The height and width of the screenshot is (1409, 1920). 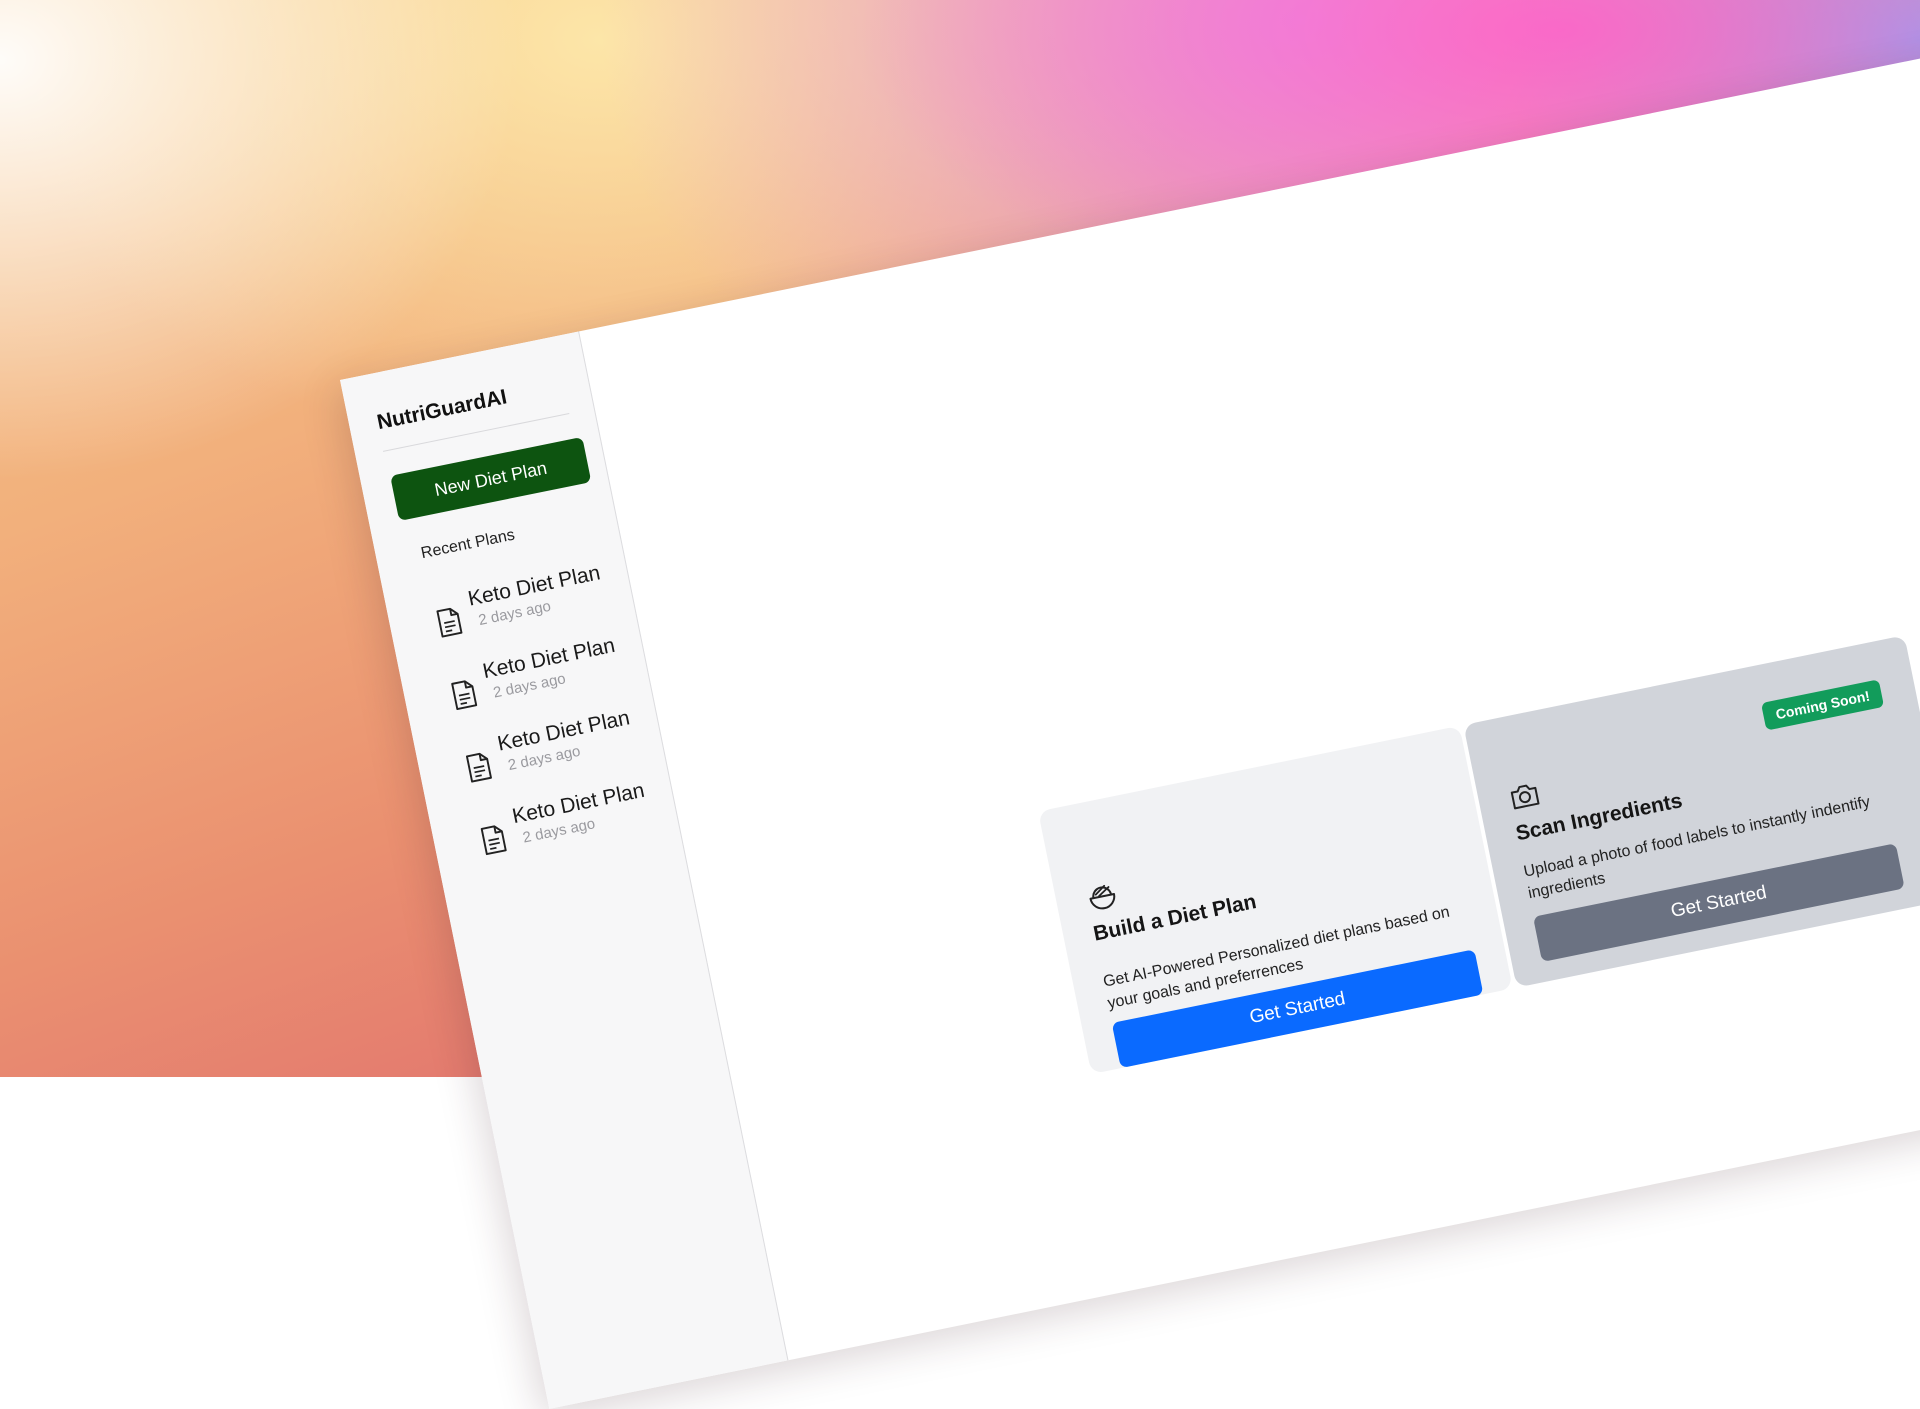 I want to click on bowl-icon, so click(x=1102, y=897).